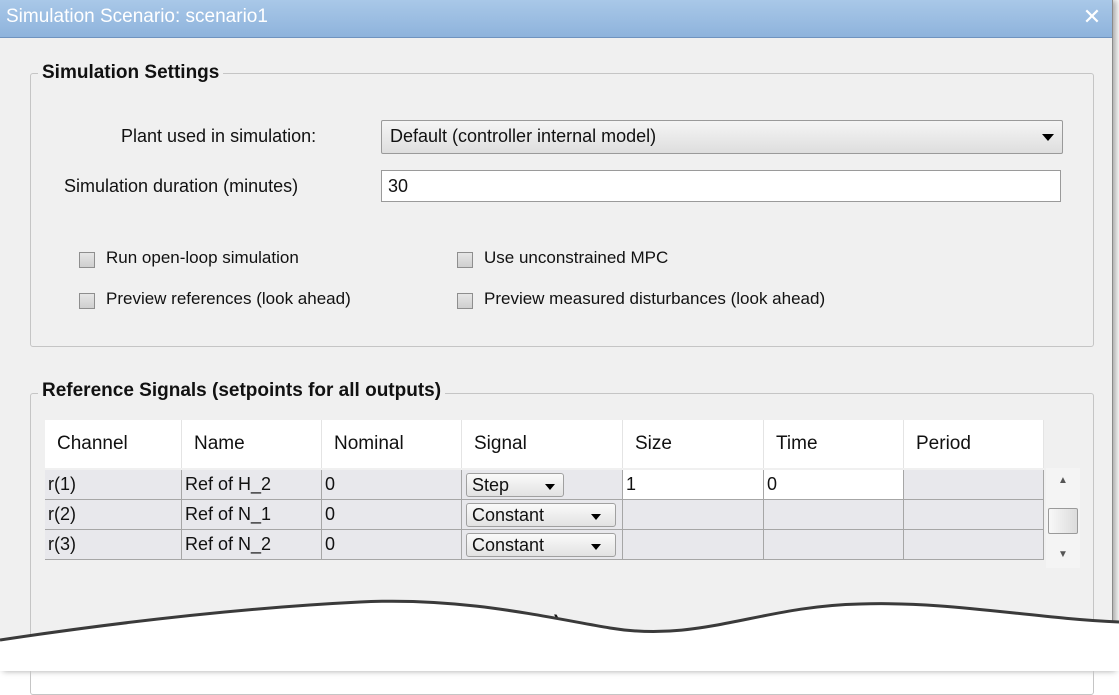  I want to click on torn-edge-decoration, so click(559, 635).